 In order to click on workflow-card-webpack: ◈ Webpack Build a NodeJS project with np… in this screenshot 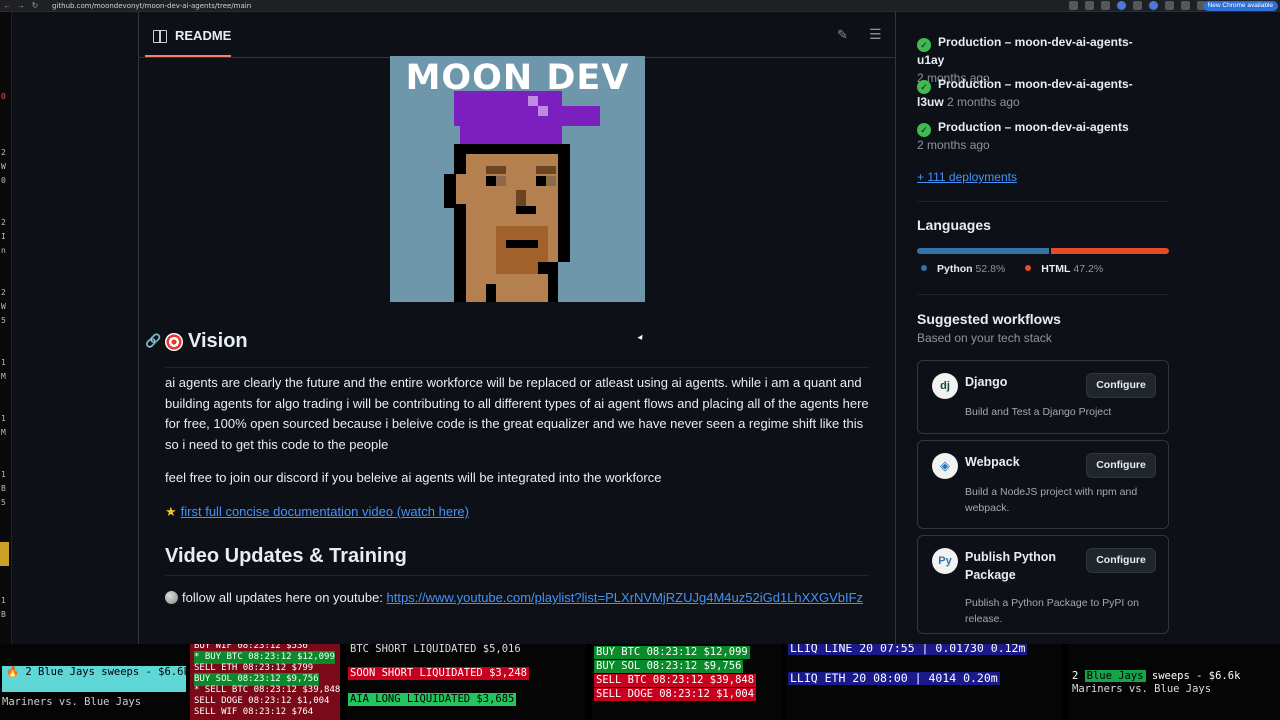, I will do `click(1043, 484)`.